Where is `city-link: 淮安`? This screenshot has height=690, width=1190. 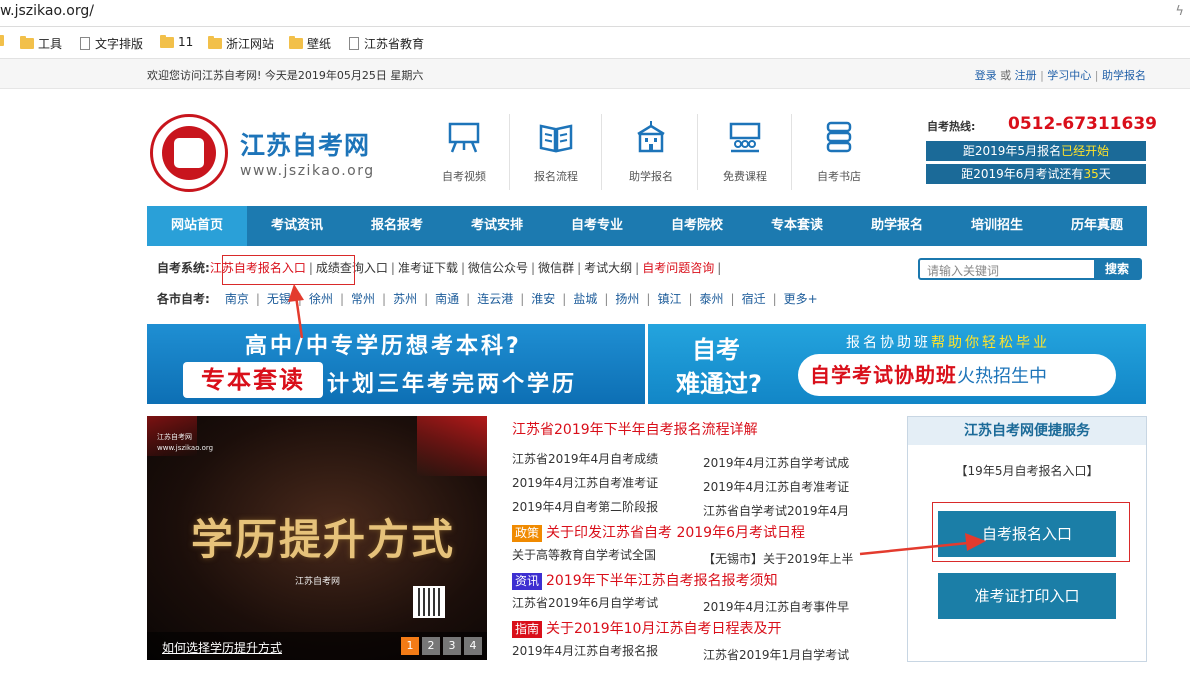 city-link: 淮安 is located at coordinates (543, 299).